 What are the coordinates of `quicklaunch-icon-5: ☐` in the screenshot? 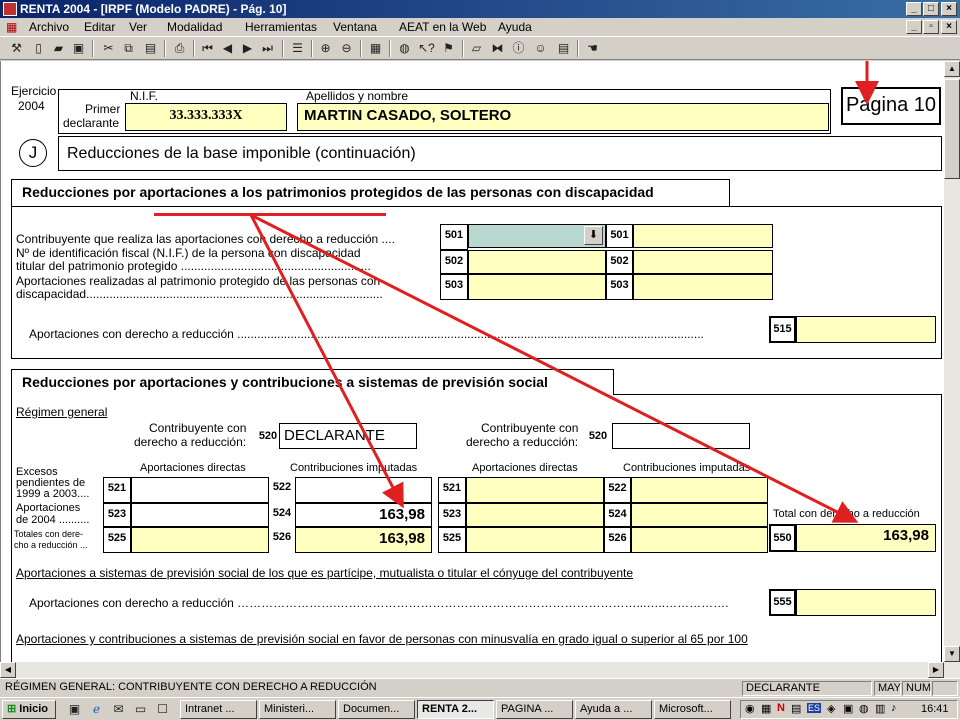 It's located at (162, 709).